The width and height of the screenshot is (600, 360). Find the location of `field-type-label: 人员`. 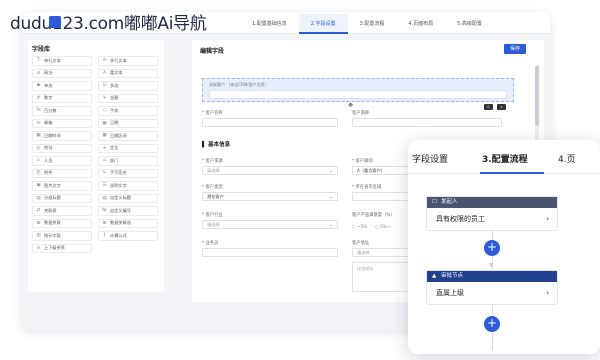

field-type-label: 人员 is located at coordinates (48, 160).